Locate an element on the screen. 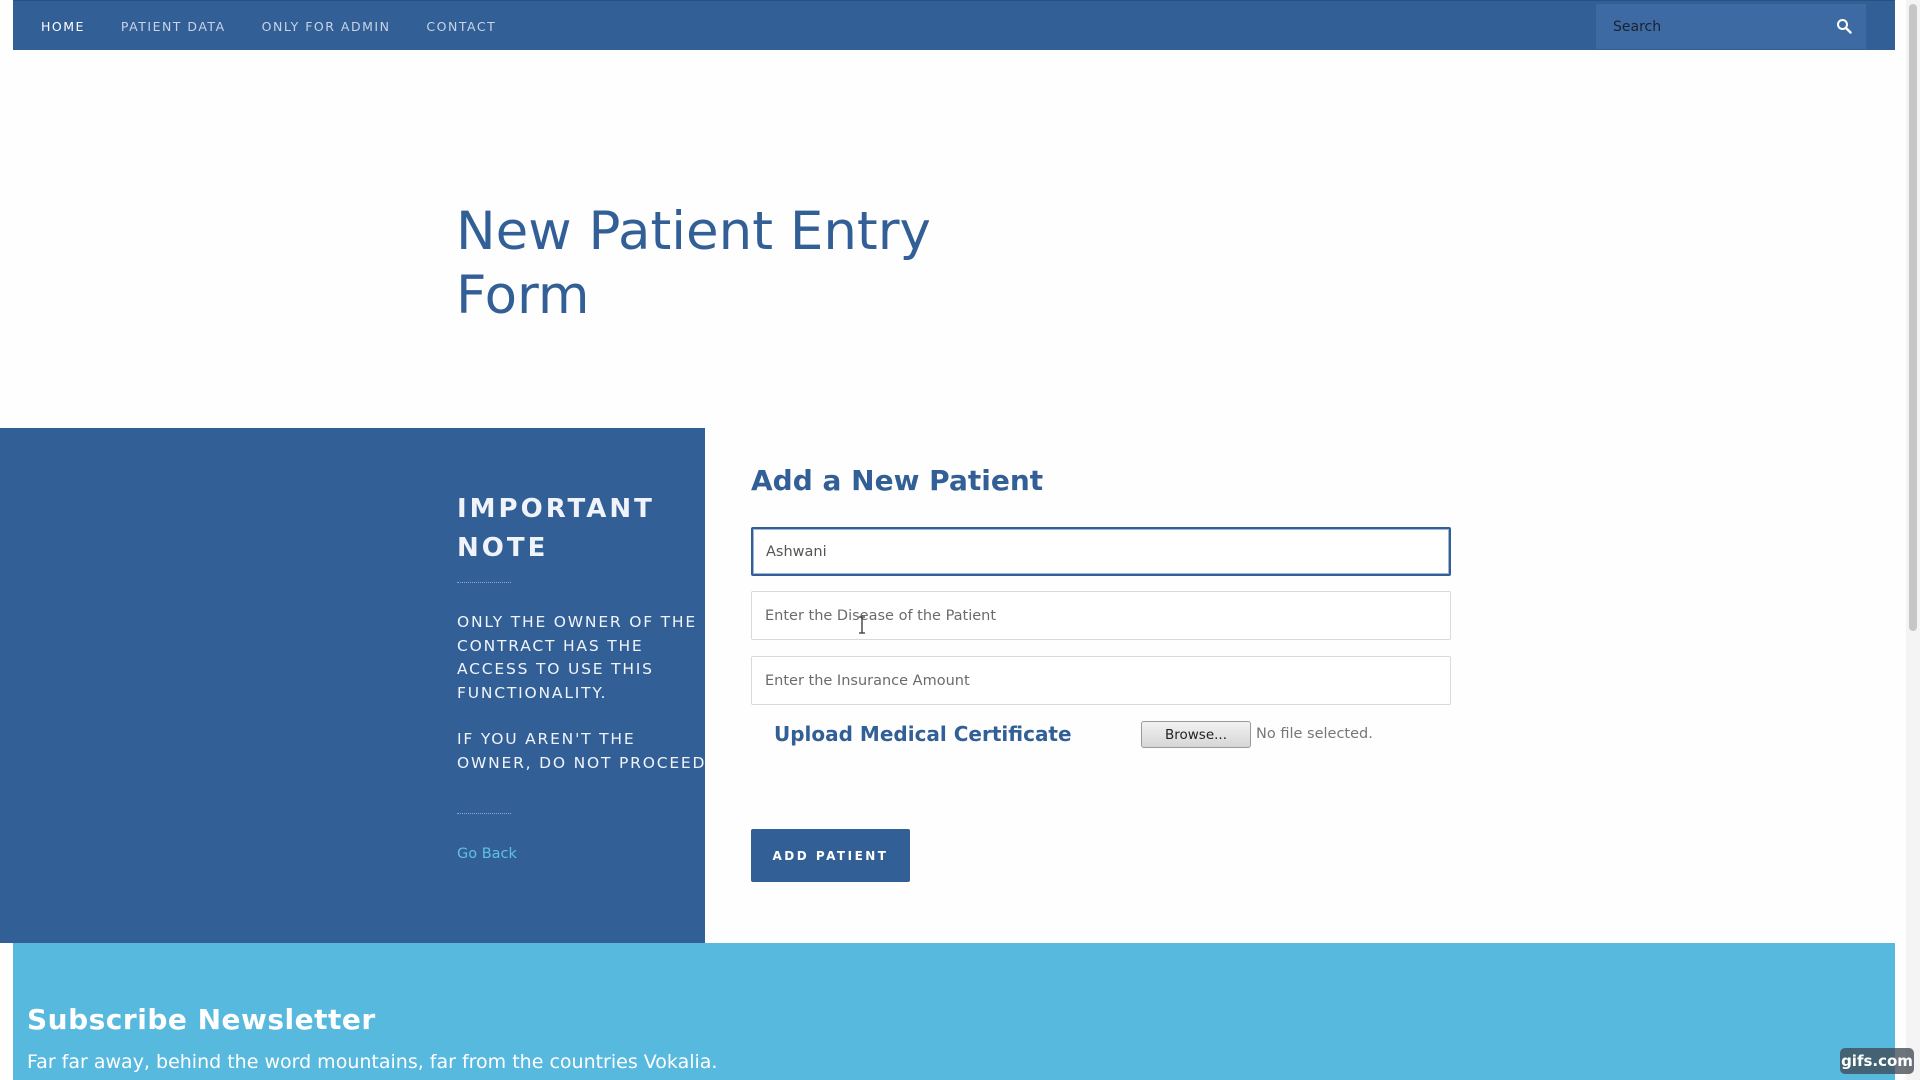 The width and height of the screenshot is (1920, 1080). nav-link-home: HOME is located at coordinates (63, 26).